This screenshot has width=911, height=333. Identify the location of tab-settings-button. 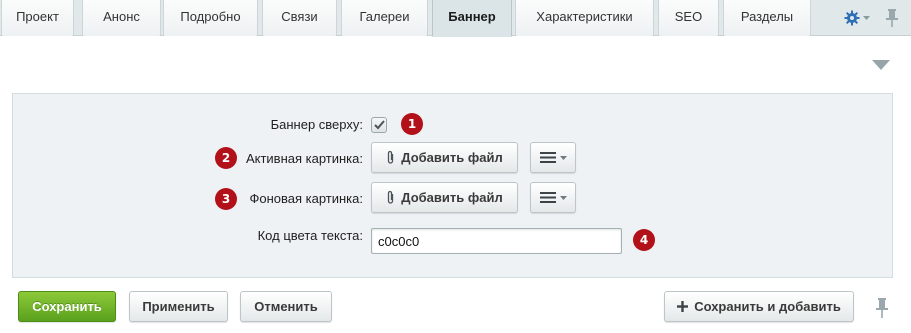
(857, 18).